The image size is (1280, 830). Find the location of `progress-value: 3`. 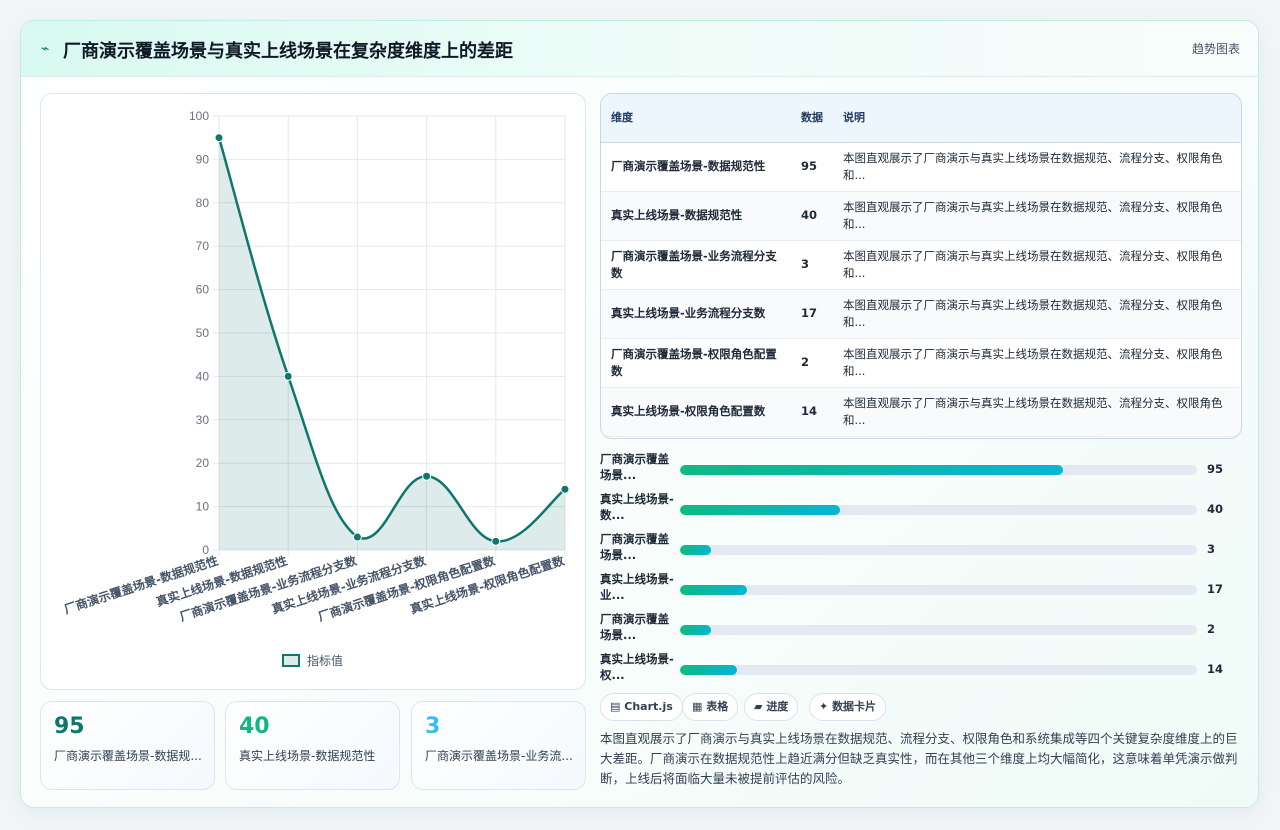

progress-value: 3 is located at coordinates (1211, 549).